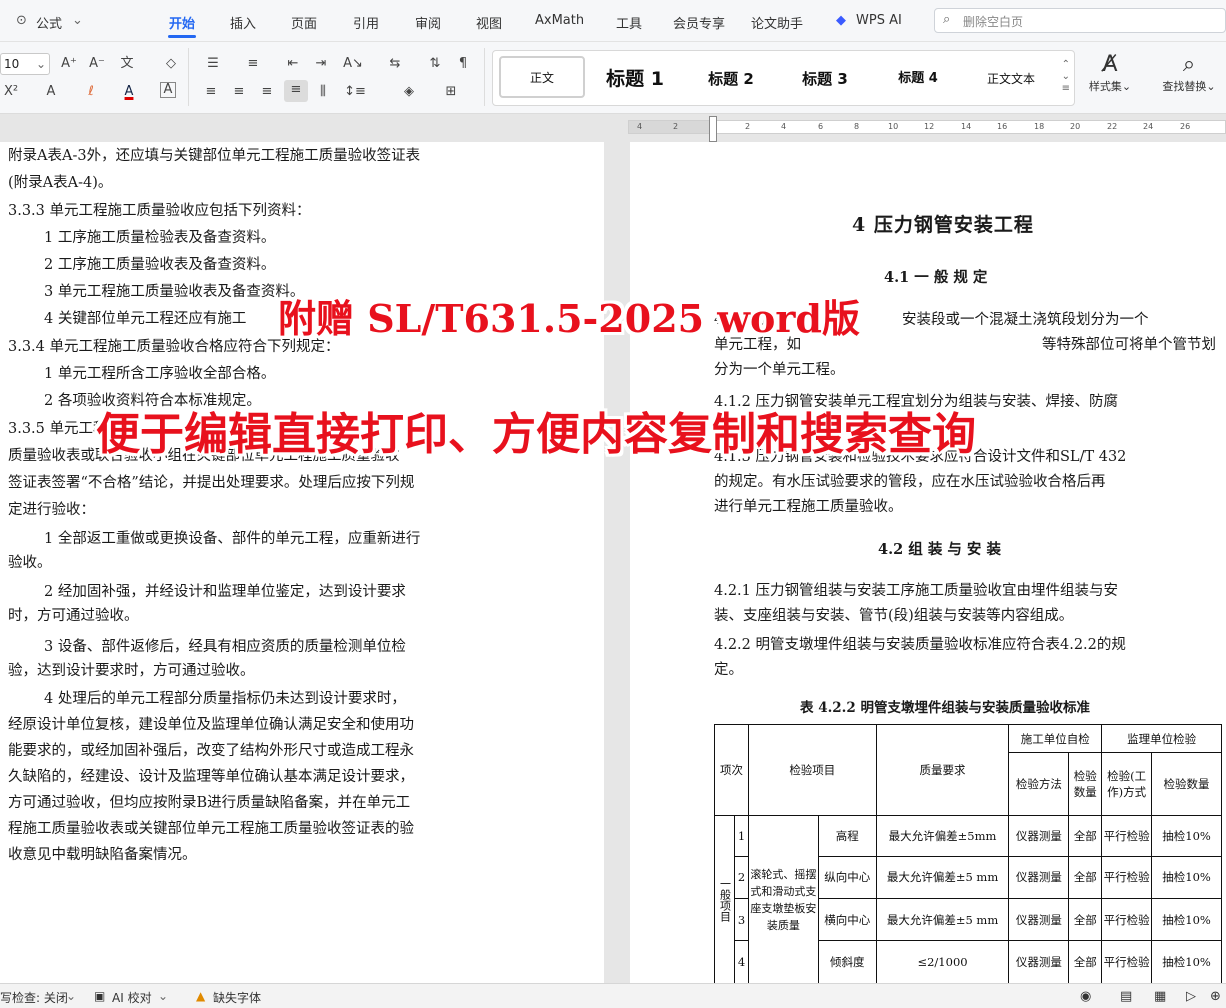 Image resolution: width=1226 pixels, height=1008 pixels. Describe the element at coordinates (893, 126) in the screenshot. I see `ruler-tick: 10` at that location.